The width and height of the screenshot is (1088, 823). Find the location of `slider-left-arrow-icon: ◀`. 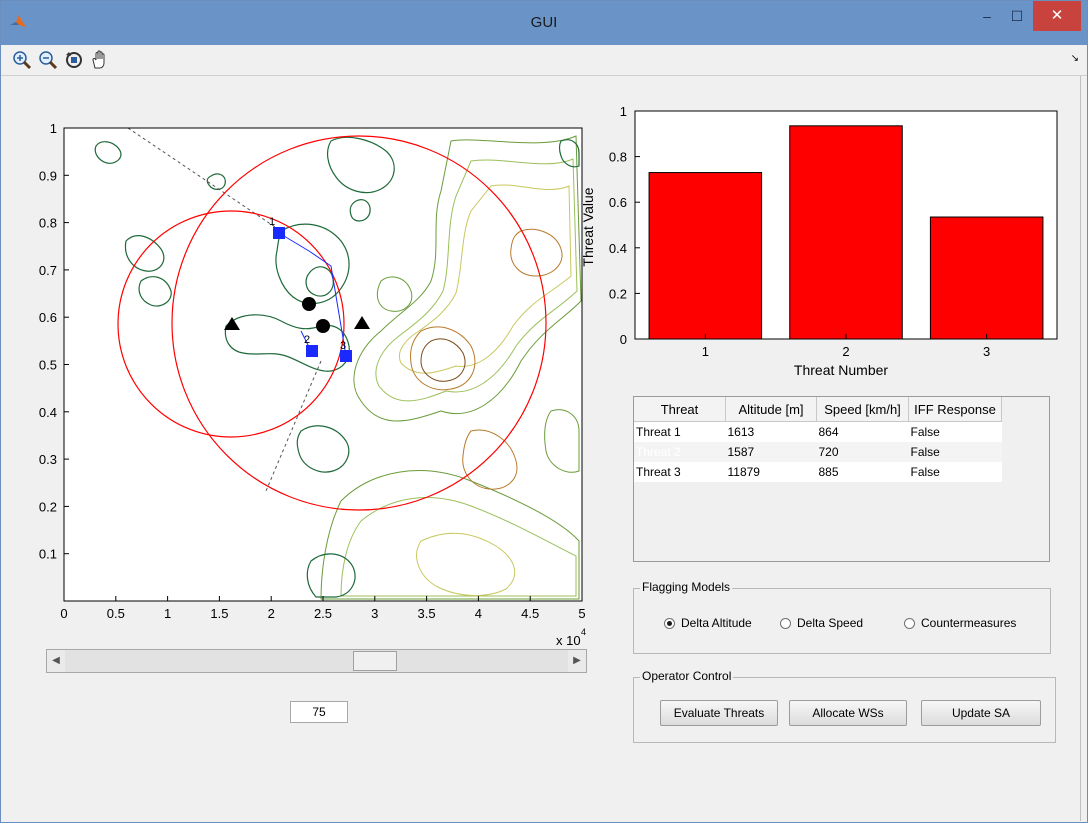

slider-left-arrow-icon: ◀ is located at coordinates (56, 661).